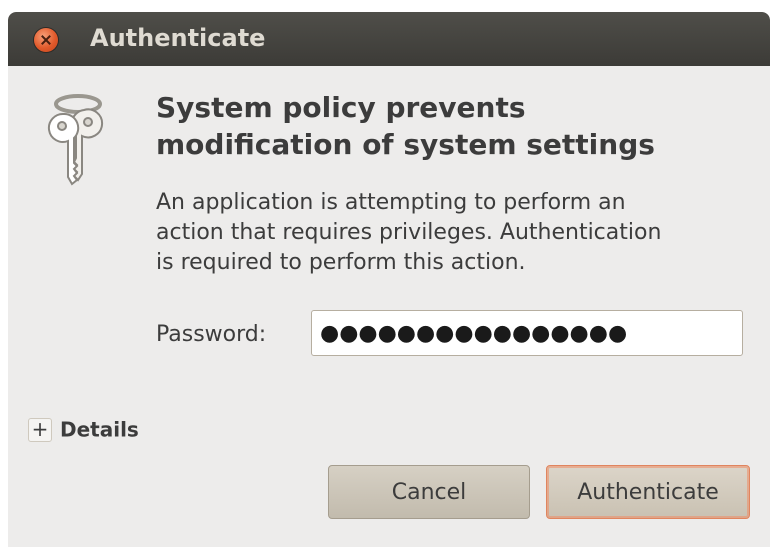 The height and width of the screenshot is (547, 770). I want to click on heading-line-2: modification of system settings, so click(405, 144).